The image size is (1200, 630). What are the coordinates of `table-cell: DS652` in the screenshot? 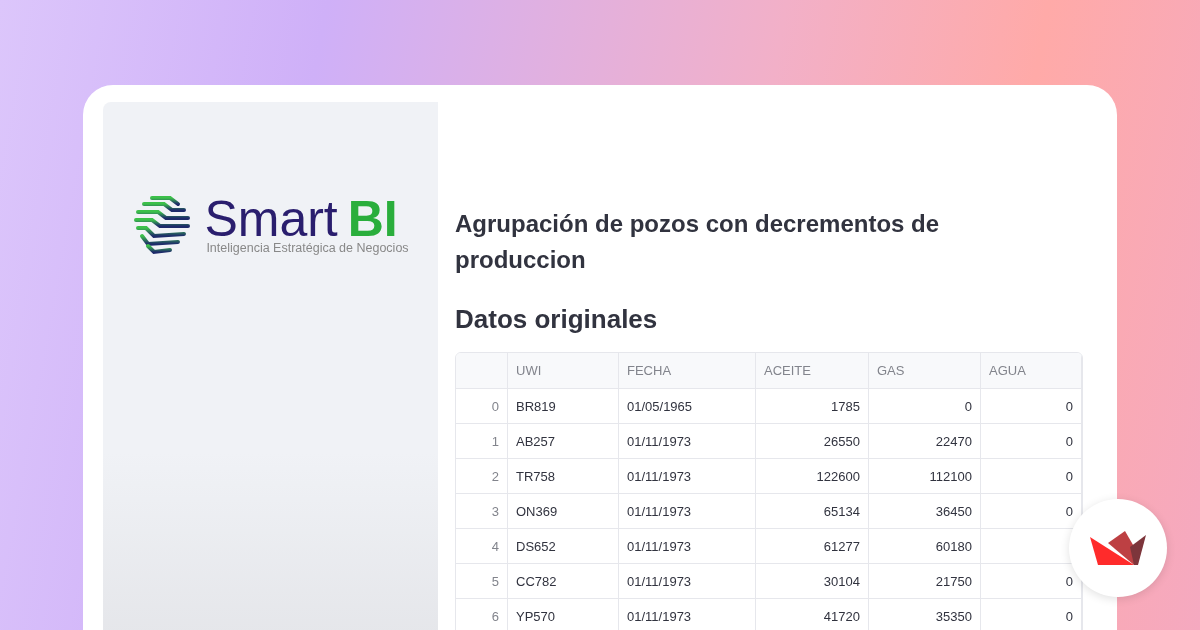 It's located at (563, 546).